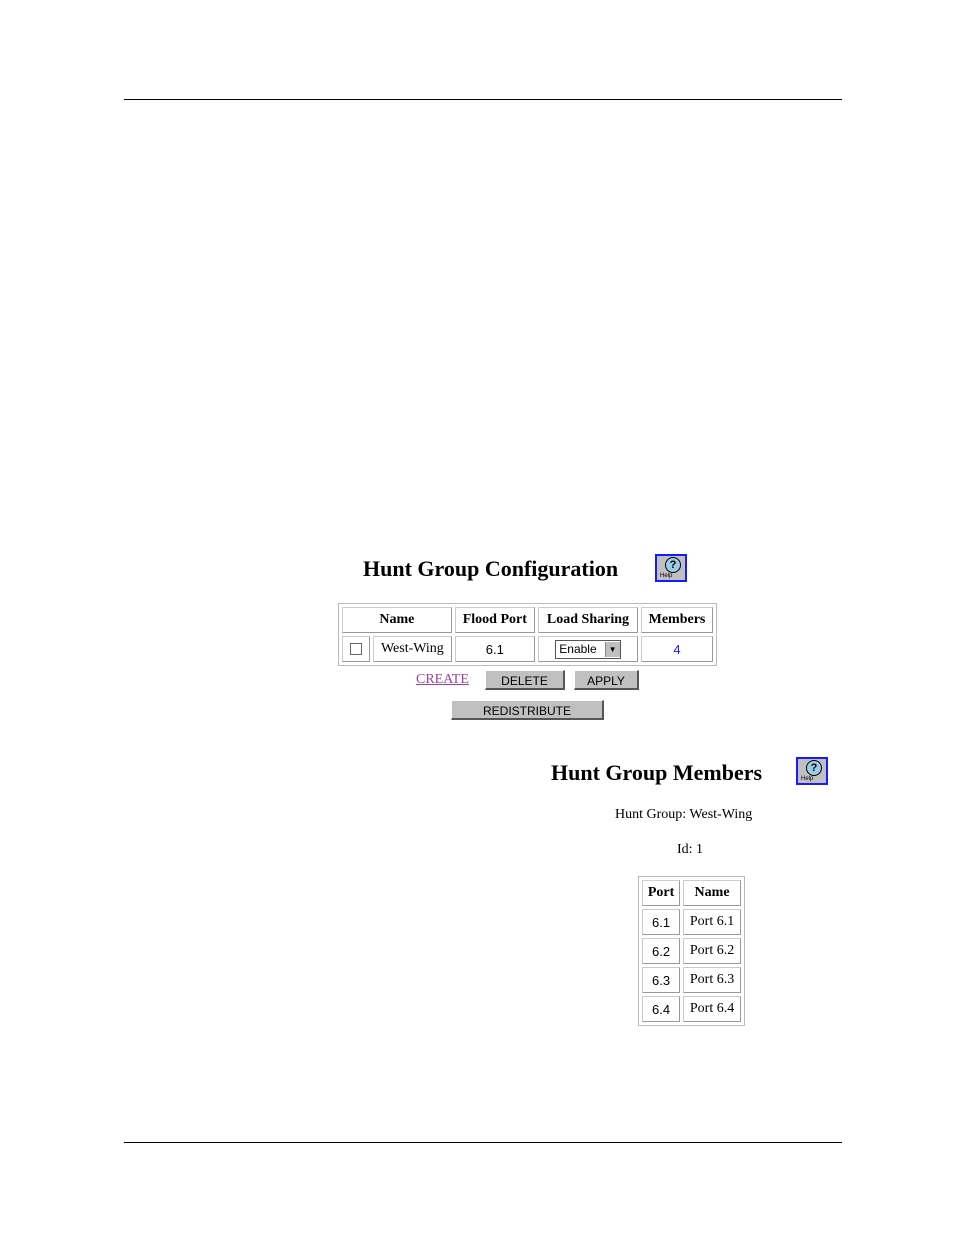 Image resolution: width=954 pixels, height=1235 pixels. I want to click on bottom-rule, so click(483, 1142).